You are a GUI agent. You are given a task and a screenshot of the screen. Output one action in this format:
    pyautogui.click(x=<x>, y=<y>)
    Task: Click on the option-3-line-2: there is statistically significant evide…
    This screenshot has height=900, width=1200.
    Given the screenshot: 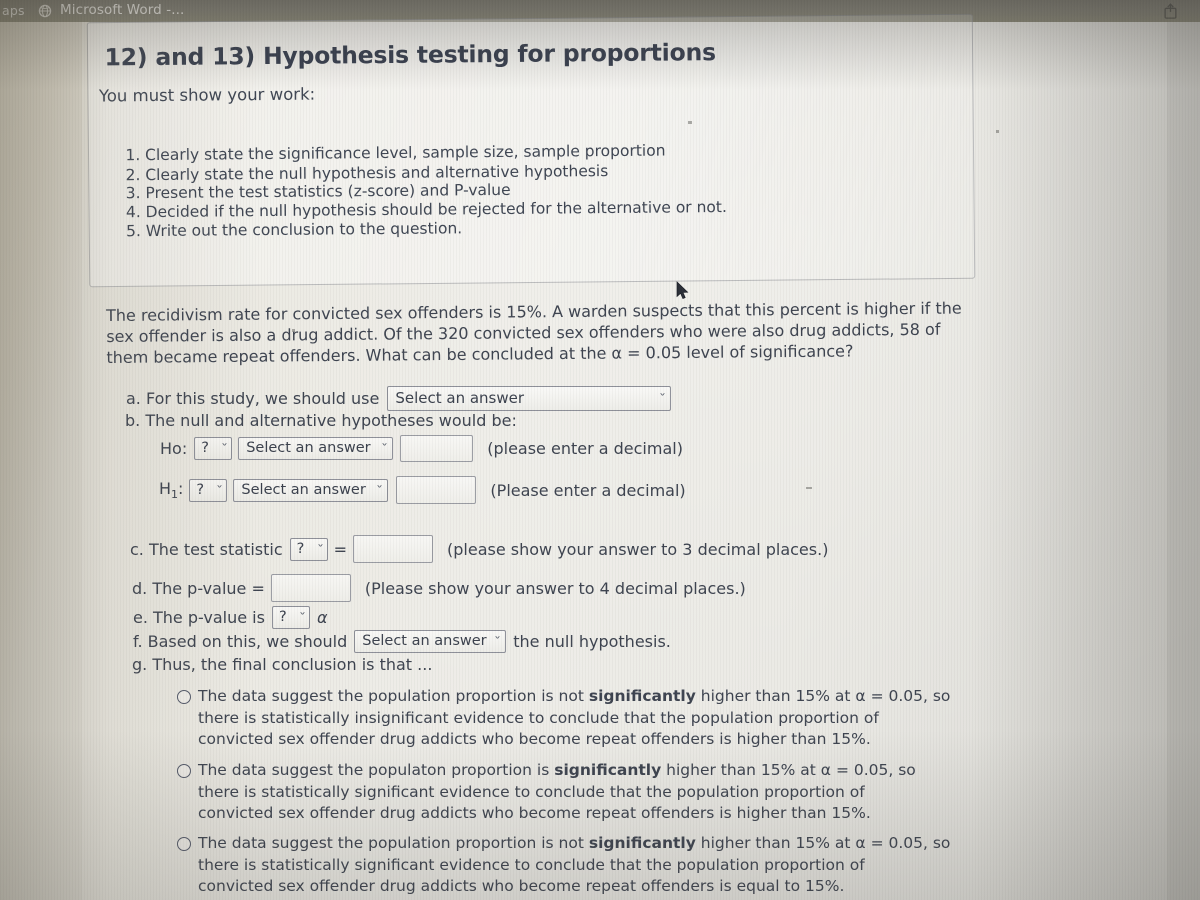 What is the action you would take?
    pyautogui.click(x=531, y=864)
    